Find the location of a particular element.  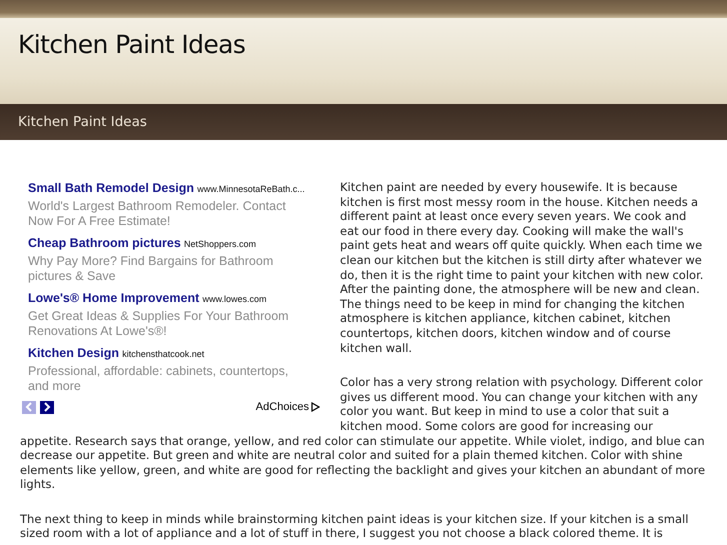

site-title: Kitchen Paint Ideas is located at coordinates (132, 44).